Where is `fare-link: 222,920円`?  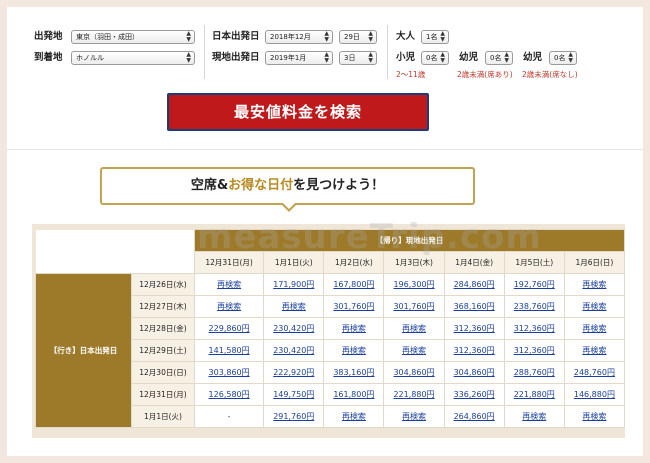
fare-link: 222,920円 is located at coordinates (293, 372).